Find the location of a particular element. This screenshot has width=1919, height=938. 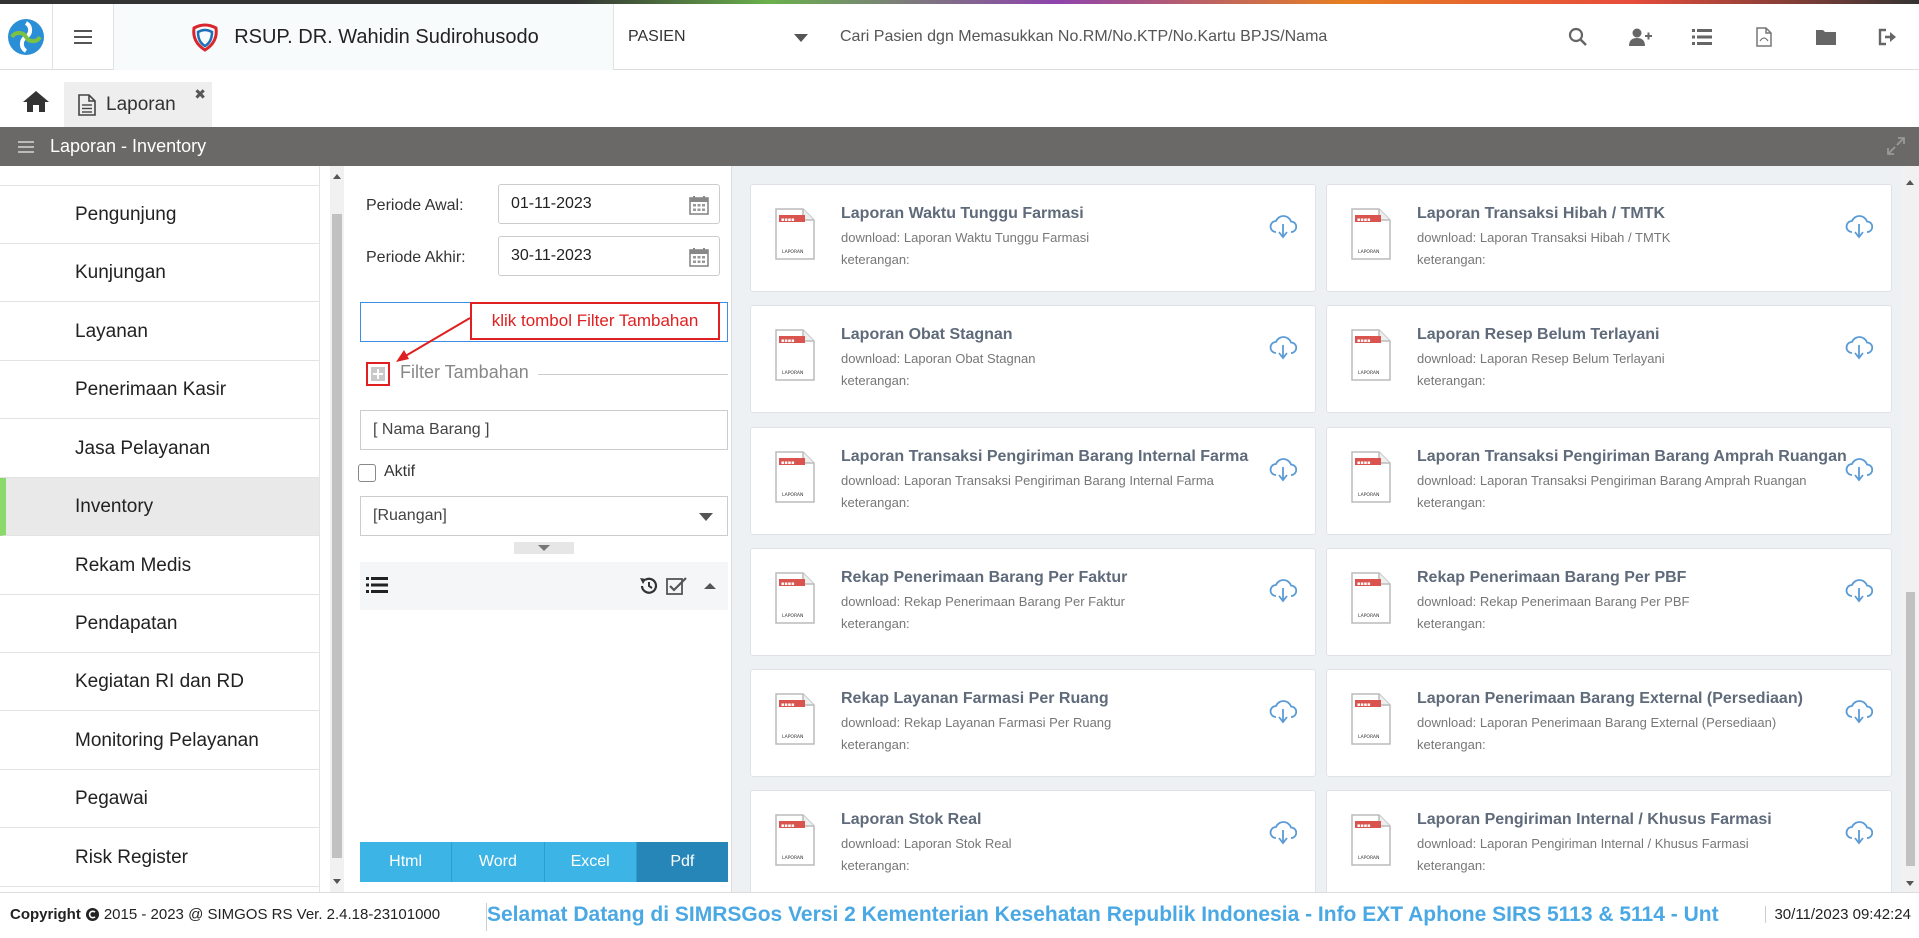

check-square-icon is located at coordinates (677, 586).